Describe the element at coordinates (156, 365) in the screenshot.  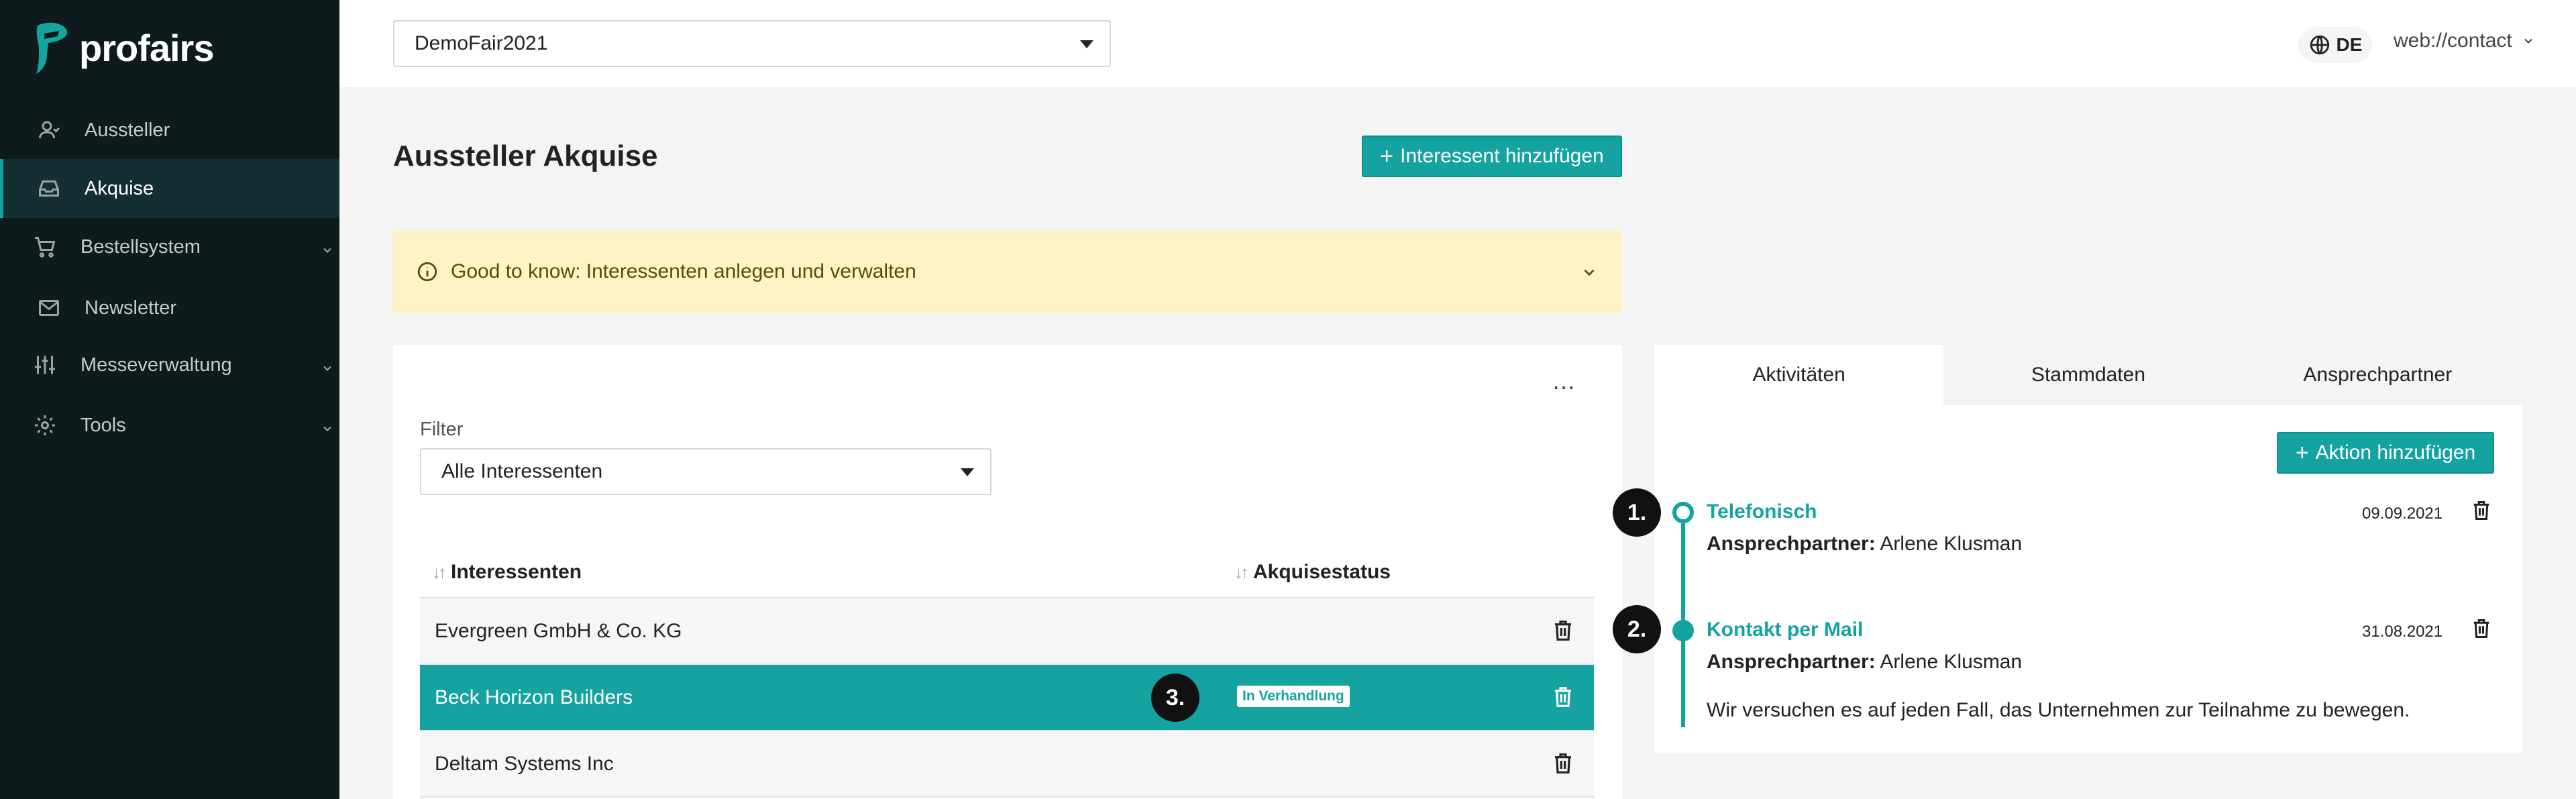
I see `sidebar-item-label: Messeverwaltung` at that location.